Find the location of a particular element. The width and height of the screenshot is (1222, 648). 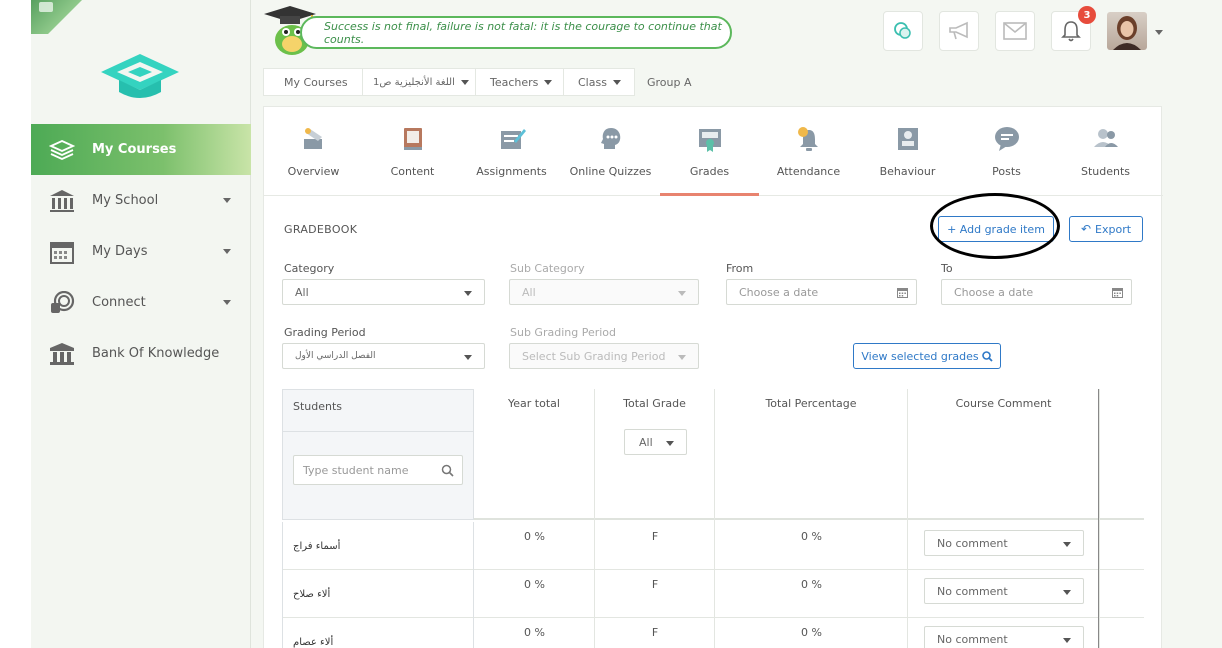

speech-bubble-icon is located at coordinates (1007, 139).